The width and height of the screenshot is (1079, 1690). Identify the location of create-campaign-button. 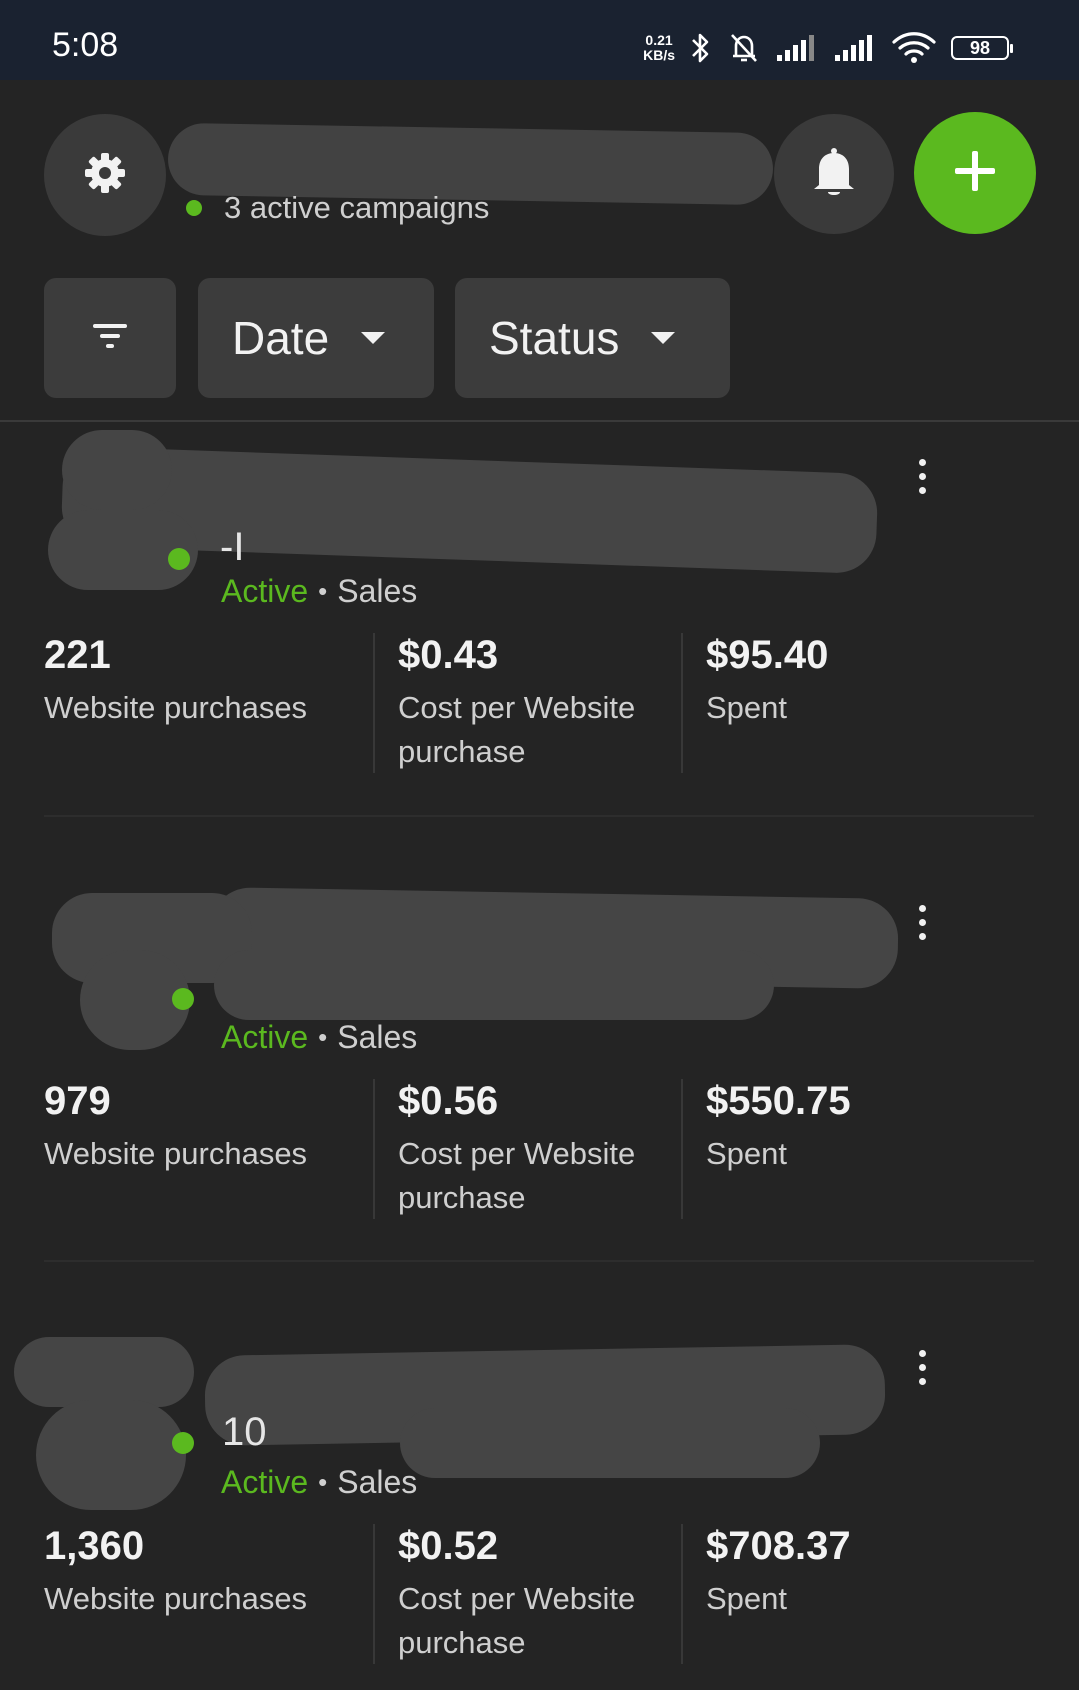
(975, 173).